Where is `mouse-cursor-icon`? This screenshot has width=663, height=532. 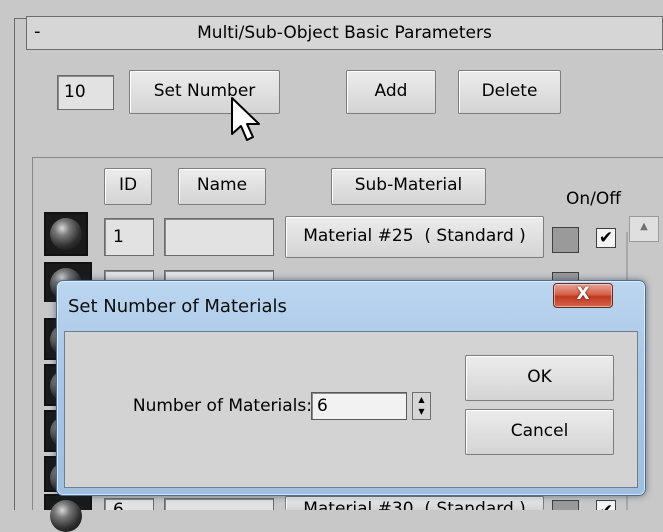
mouse-cursor-icon is located at coordinates (245, 119).